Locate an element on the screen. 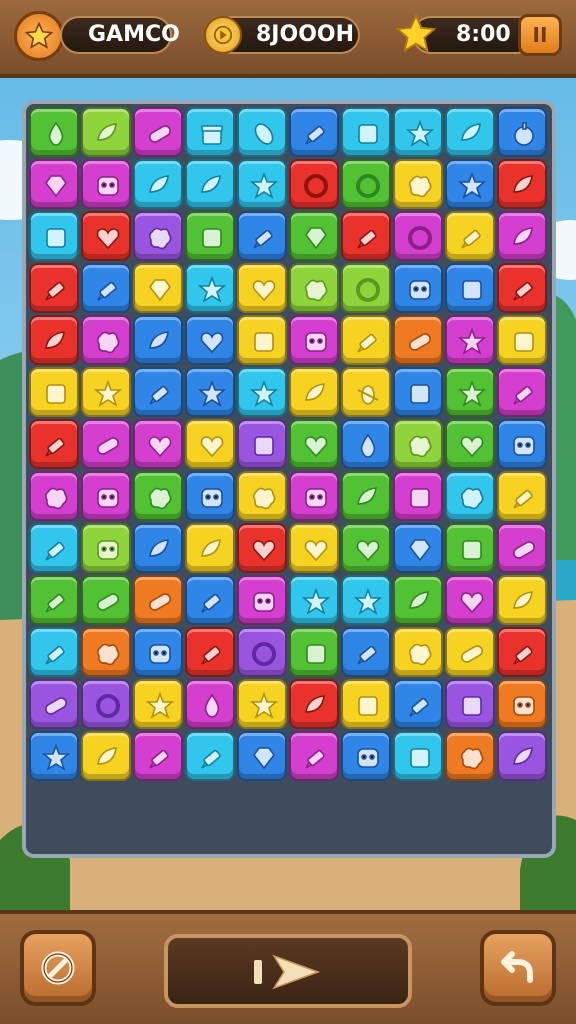 This screenshot has height=1024, width=576. tile-purple-leaf is located at coordinates (522, 756).